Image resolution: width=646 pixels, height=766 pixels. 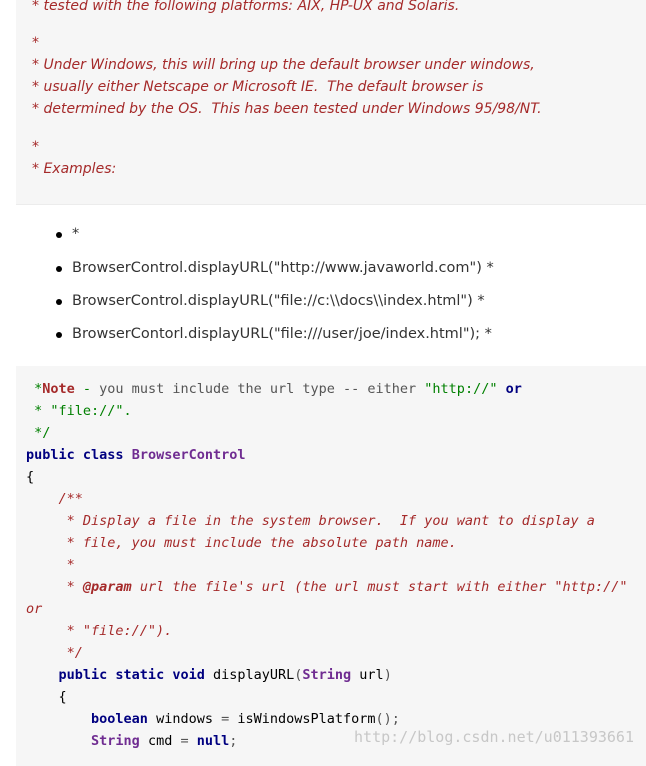 I want to click on code-token: you must include the url type --, so click(x=225, y=389).